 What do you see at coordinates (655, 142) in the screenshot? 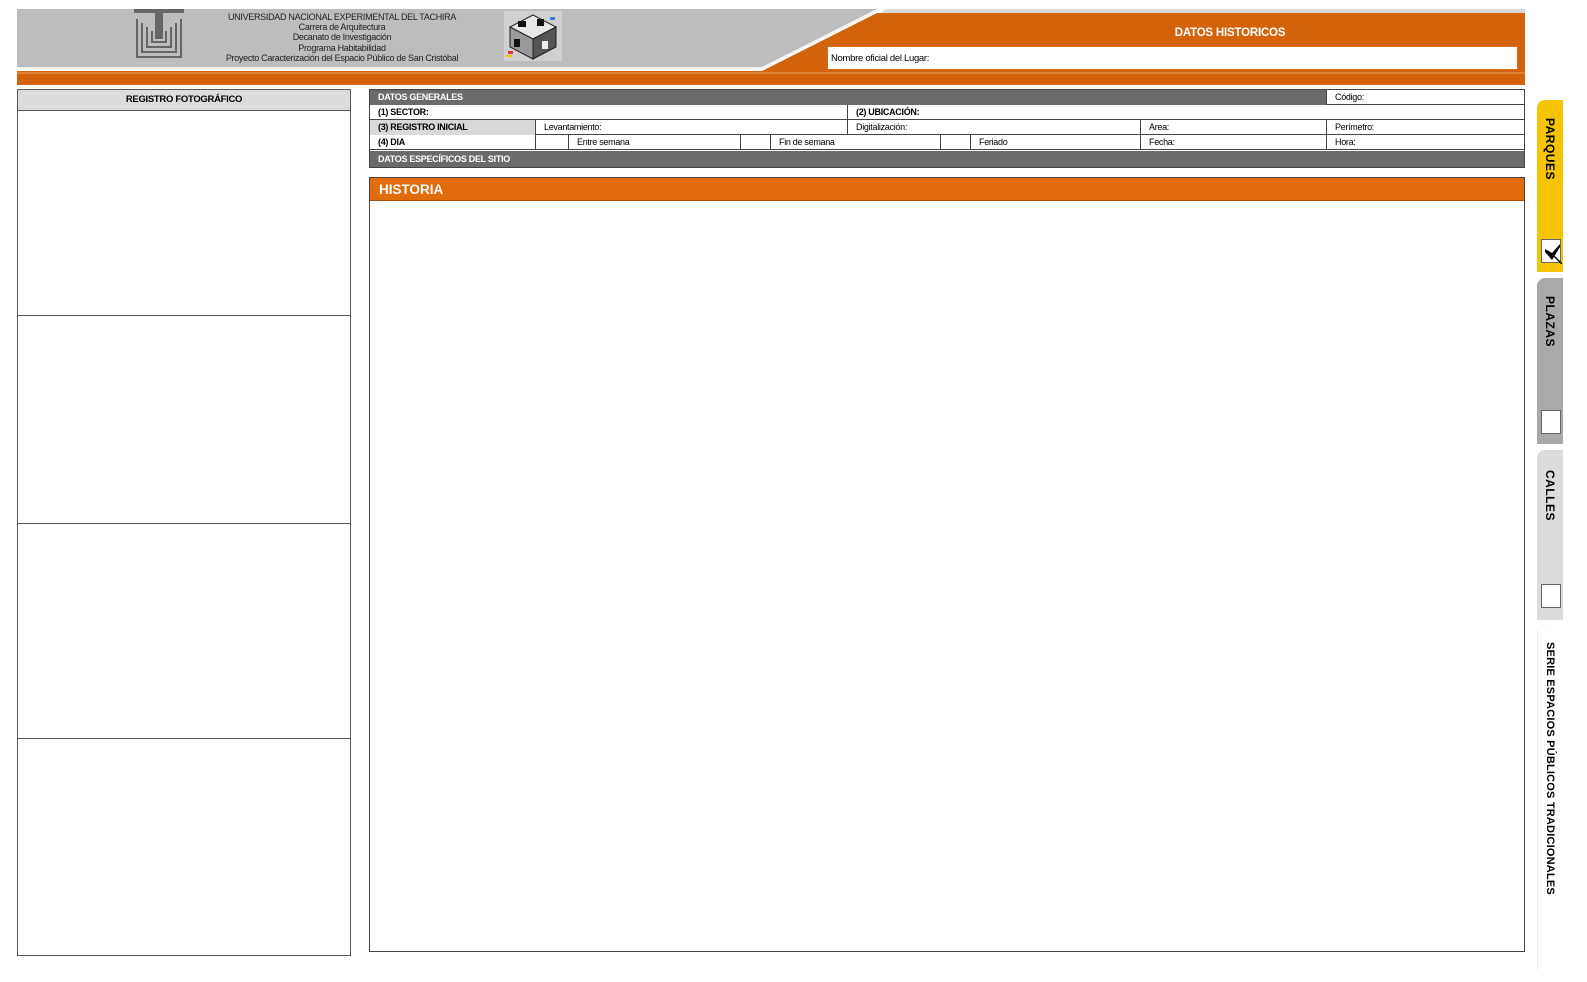
I see `weekday-label: Entre semana` at bounding box center [655, 142].